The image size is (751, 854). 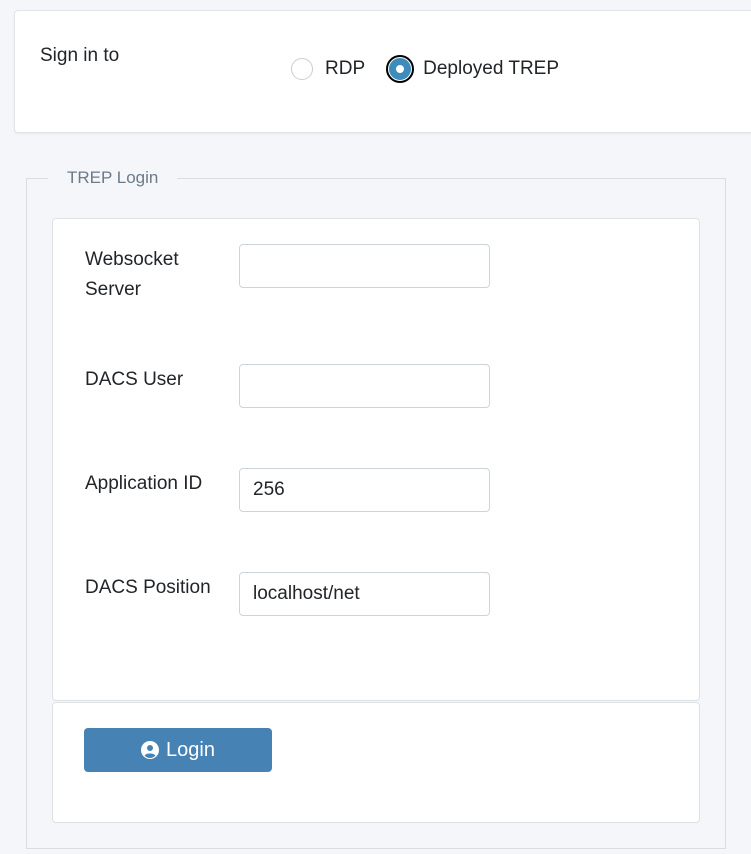 I want to click on sign-in-card: Sign in to RDP Deployed TREP, so click(x=382, y=71).